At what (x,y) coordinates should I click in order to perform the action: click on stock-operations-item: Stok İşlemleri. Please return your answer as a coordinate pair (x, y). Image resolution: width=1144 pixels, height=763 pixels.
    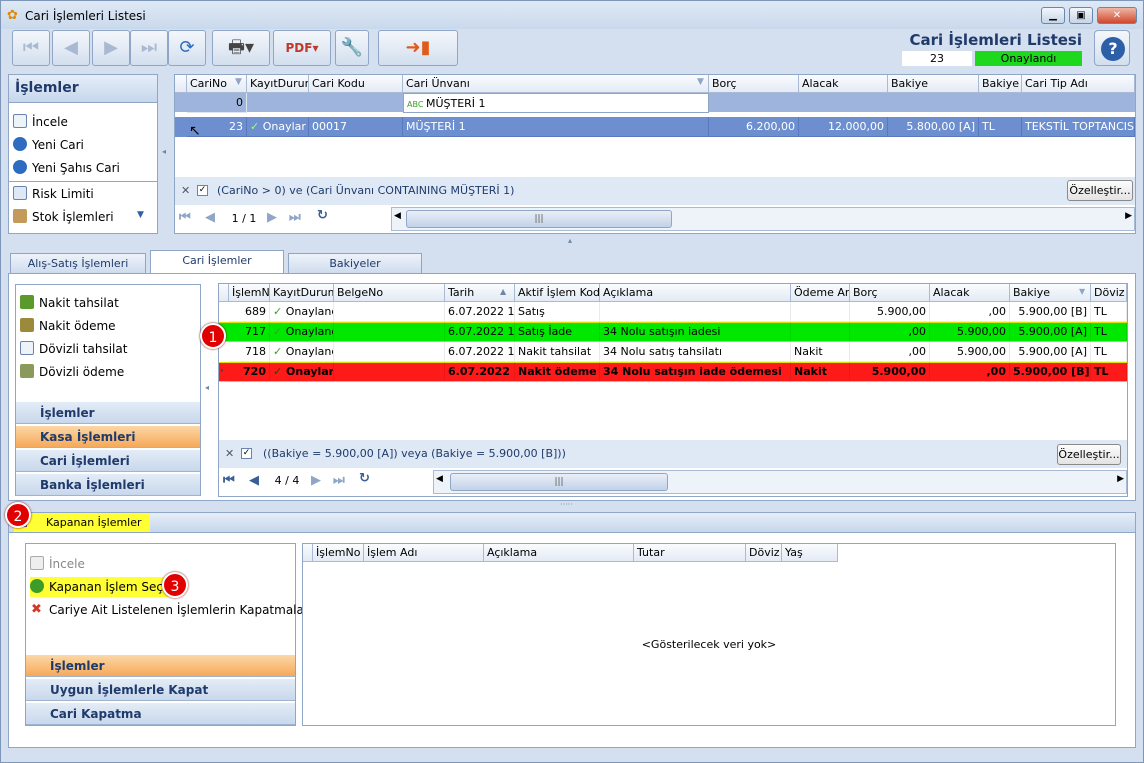
    Looking at the image, I should click on (63, 217).